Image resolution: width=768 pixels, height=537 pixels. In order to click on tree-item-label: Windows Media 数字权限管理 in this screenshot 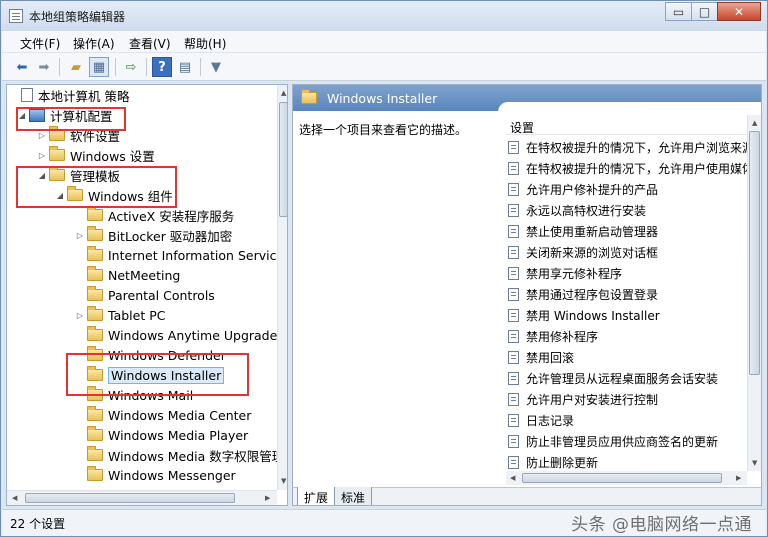, I will do `click(196, 456)`.